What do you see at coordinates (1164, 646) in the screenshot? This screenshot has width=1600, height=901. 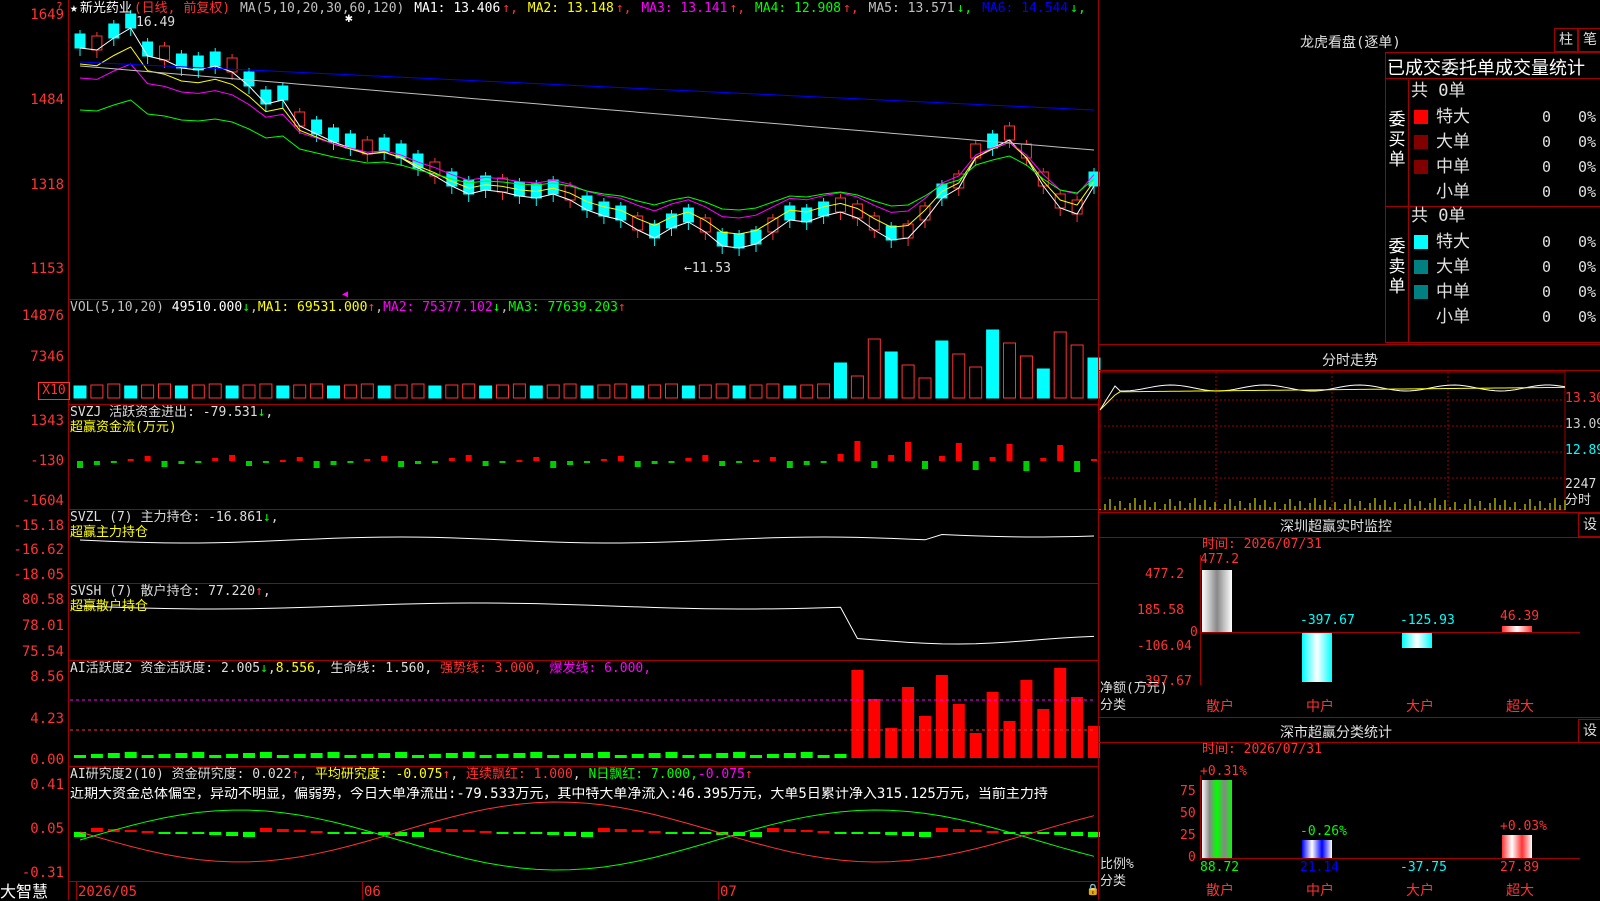 I see `monitor-axis-label: -106.04` at bounding box center [1164, 646].